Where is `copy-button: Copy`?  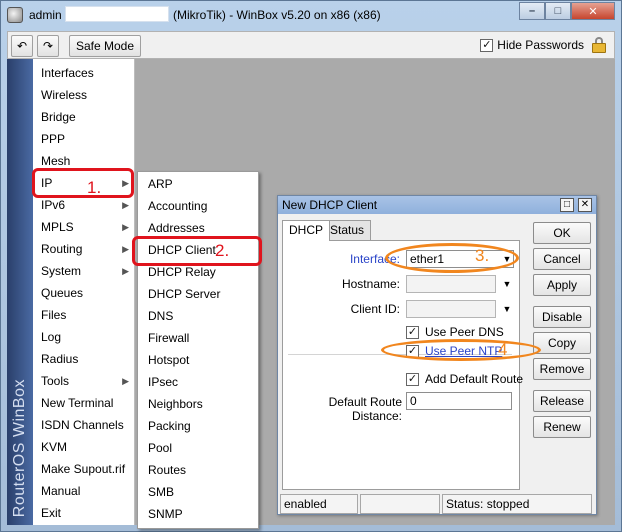
copy-button: Copy is located at coordinates (562, 343).